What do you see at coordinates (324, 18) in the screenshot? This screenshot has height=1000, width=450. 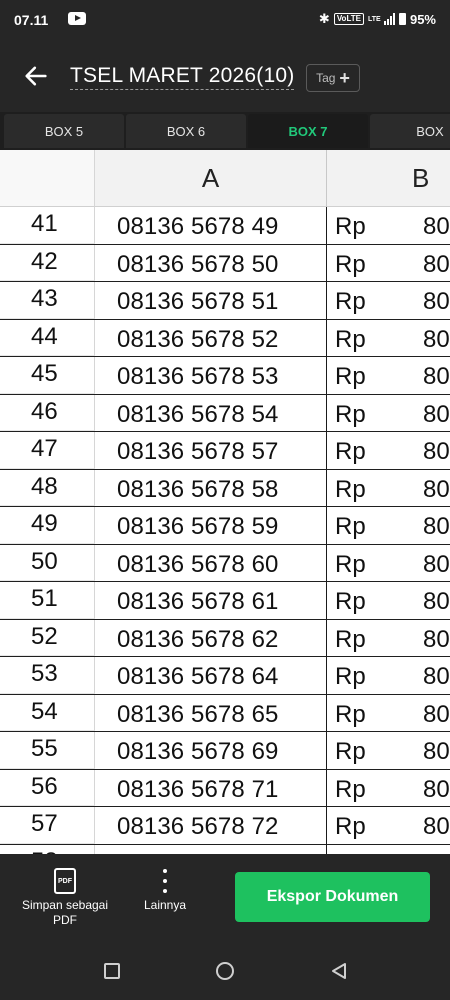 I see `bluetooth-icon: ✱` at bounding box center [324, 18].